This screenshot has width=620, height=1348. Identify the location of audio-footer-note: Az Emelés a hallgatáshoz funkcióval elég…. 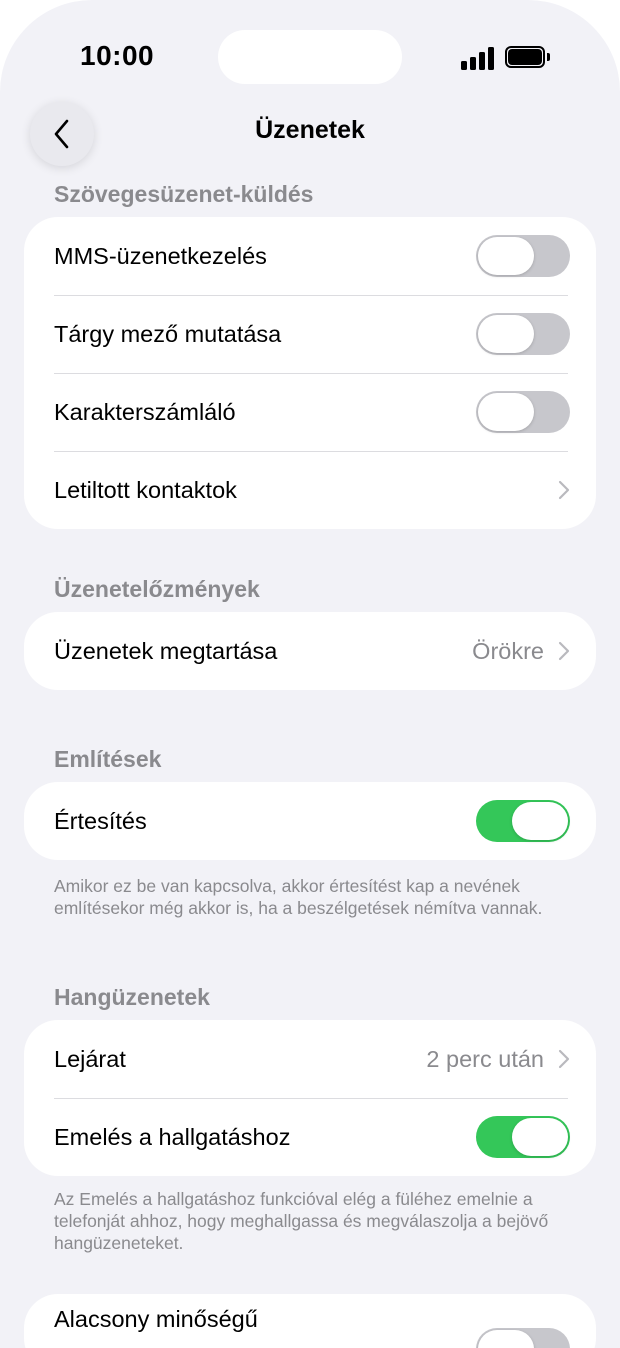
(301, 1221).